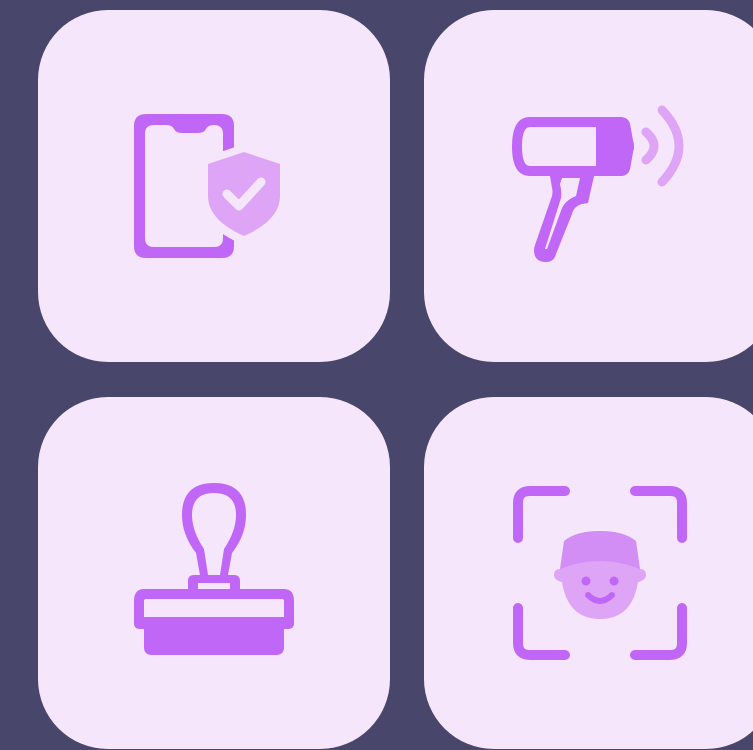 This screenshot has width=753, height=750. I want to click on phone-shield-check-icon, so click(211, 186).